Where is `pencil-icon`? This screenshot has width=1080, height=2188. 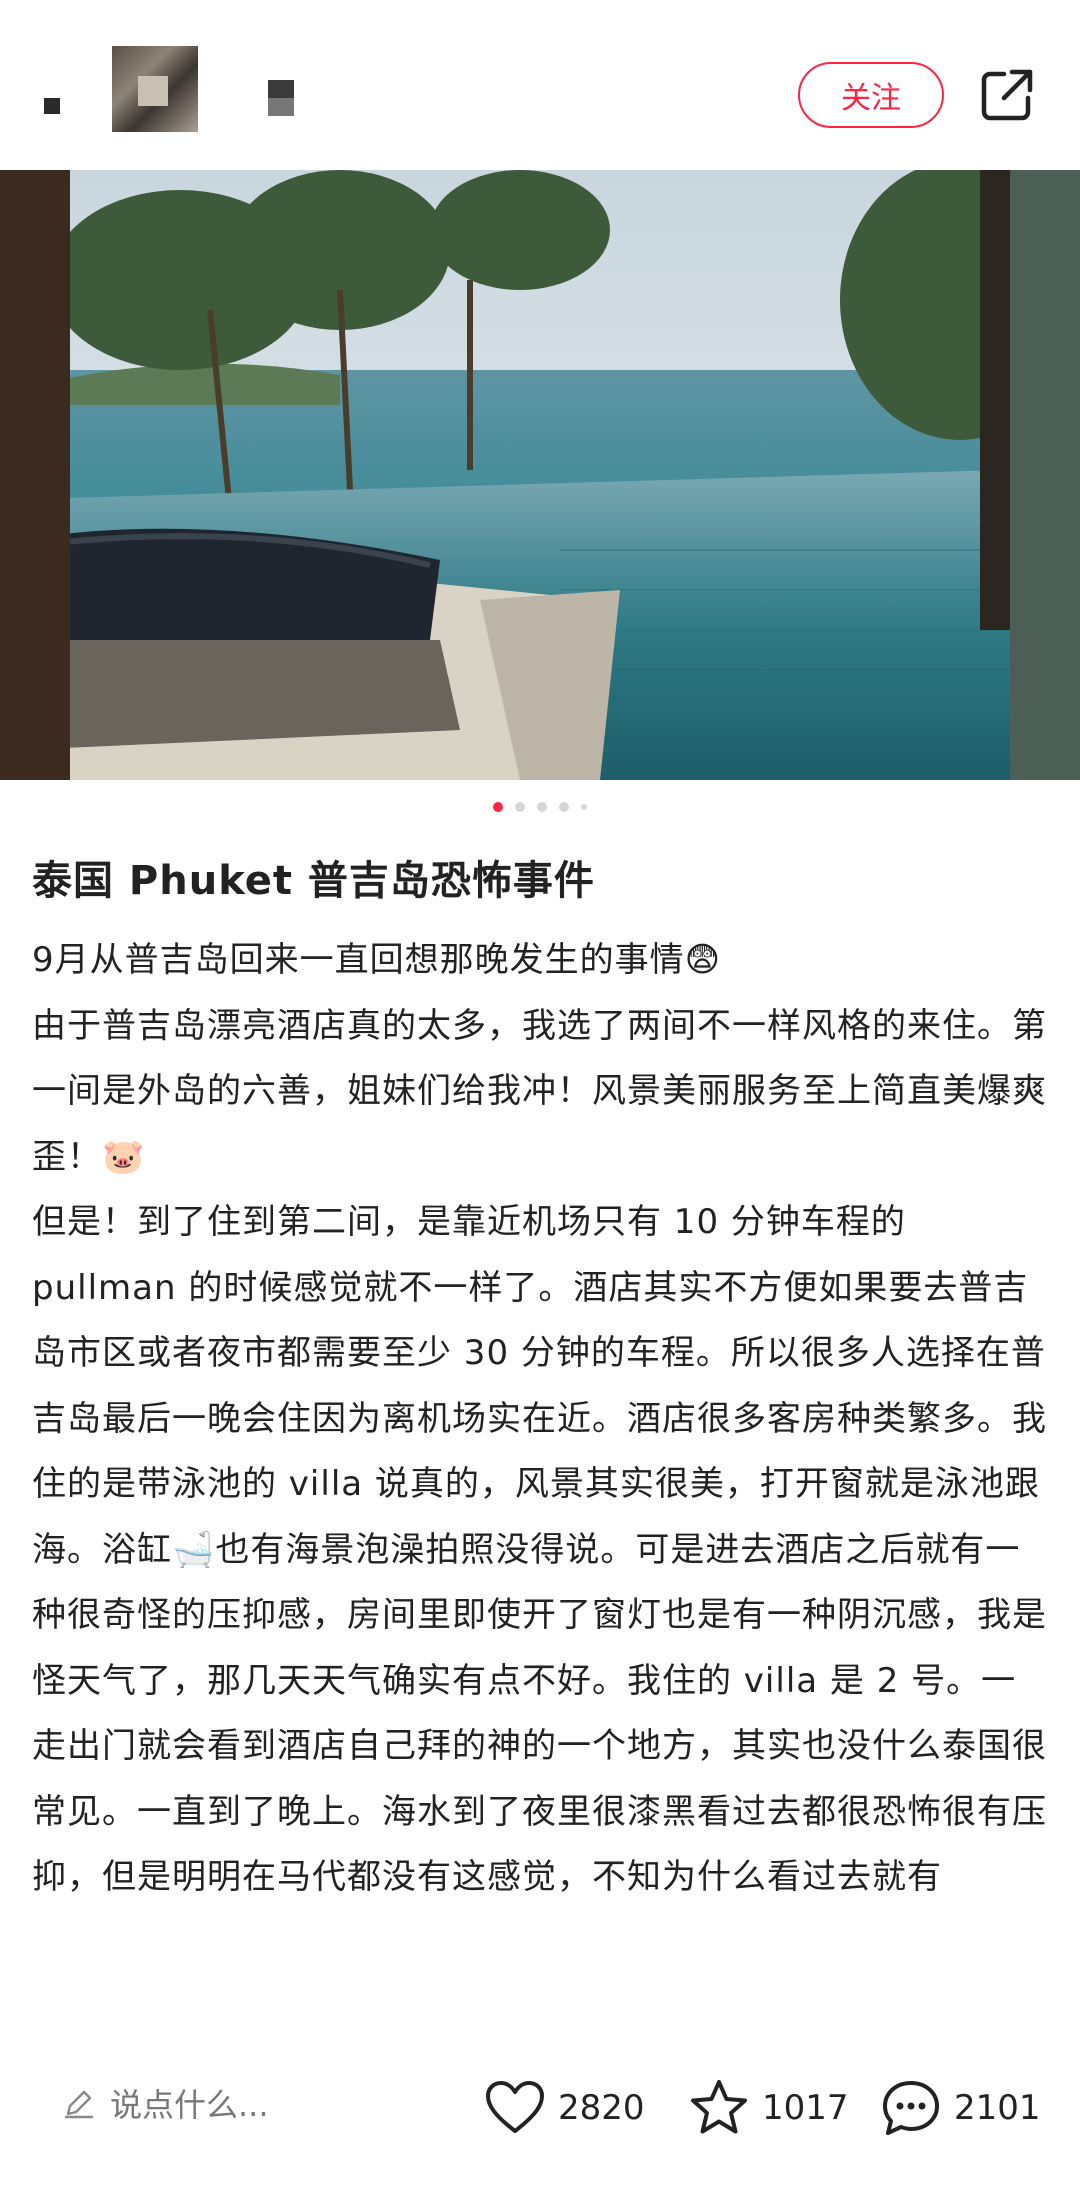 pencil-icon is located at coordinates (79, 2104).